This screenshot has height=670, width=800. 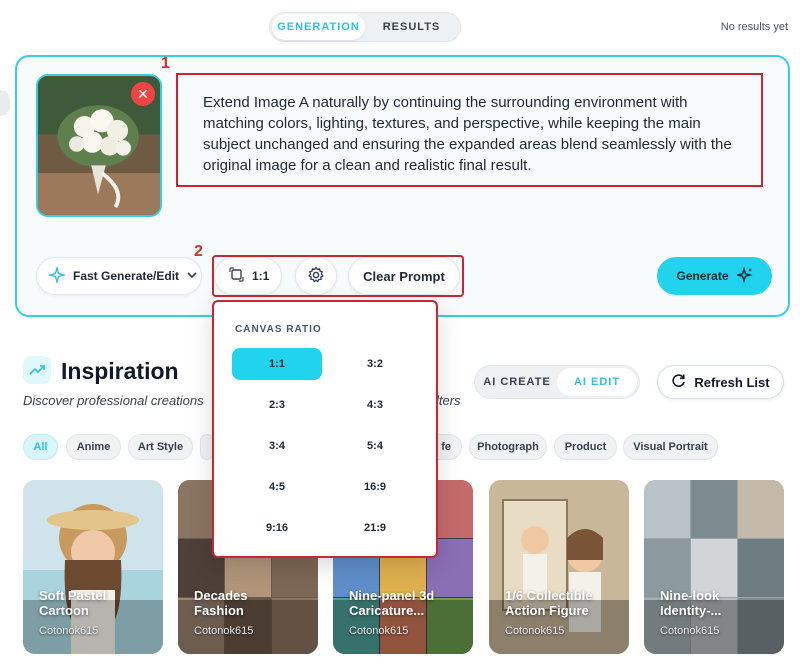 What do you see at coordinates (375, 528) in the screenshot?
I see `ratio-option-21-9: 21:9` at bounding box center [375, 528].